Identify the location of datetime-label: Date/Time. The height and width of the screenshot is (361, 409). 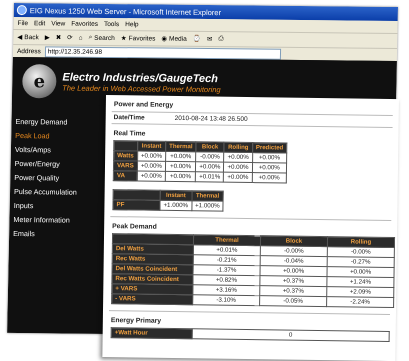
(129, 118).